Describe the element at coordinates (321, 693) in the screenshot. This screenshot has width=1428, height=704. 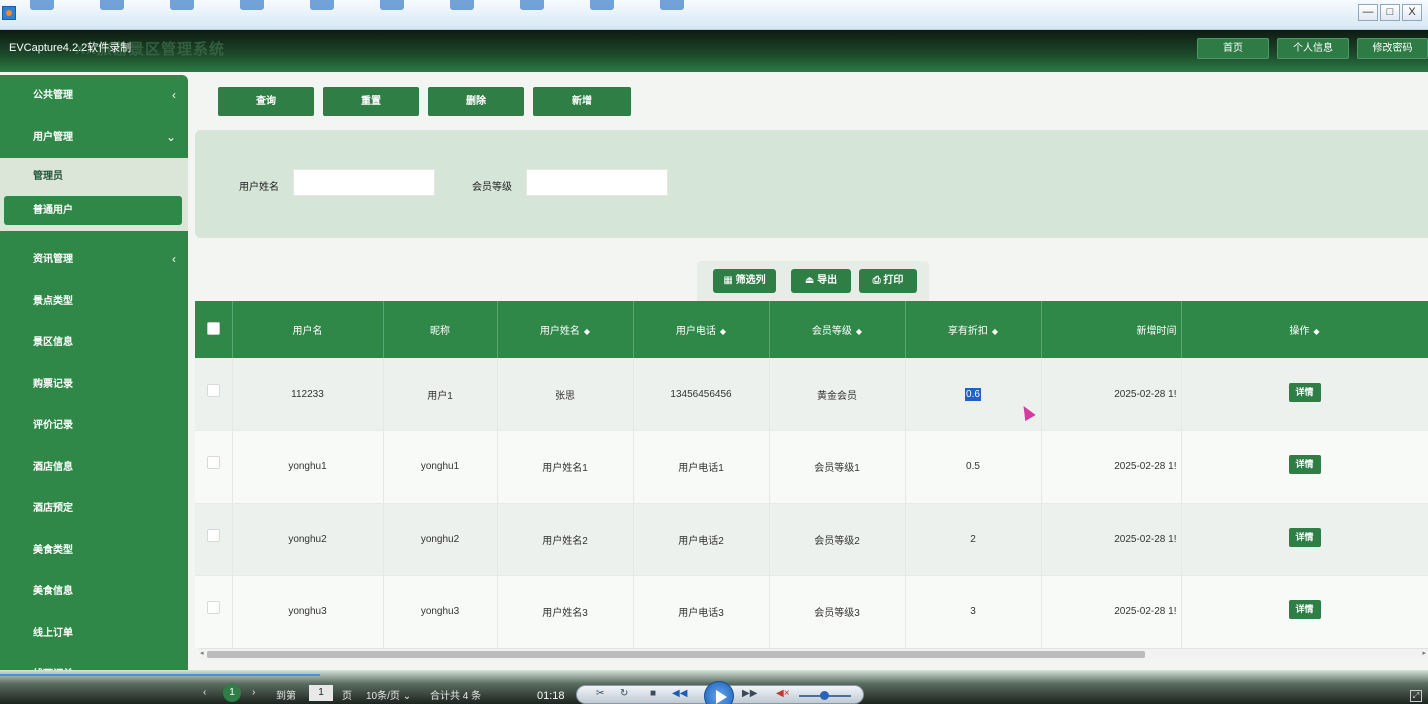
I see `goto-page-input: 1` at that location.